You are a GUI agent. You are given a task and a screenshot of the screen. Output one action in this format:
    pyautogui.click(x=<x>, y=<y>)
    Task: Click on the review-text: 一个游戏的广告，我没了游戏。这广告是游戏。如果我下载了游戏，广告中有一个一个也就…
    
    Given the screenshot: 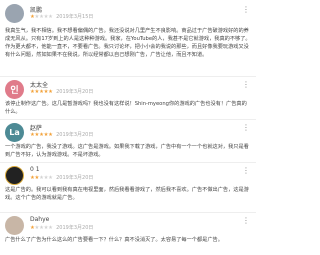 What is the action you would take?
    pyautogui.click(x=127, y=151)
    